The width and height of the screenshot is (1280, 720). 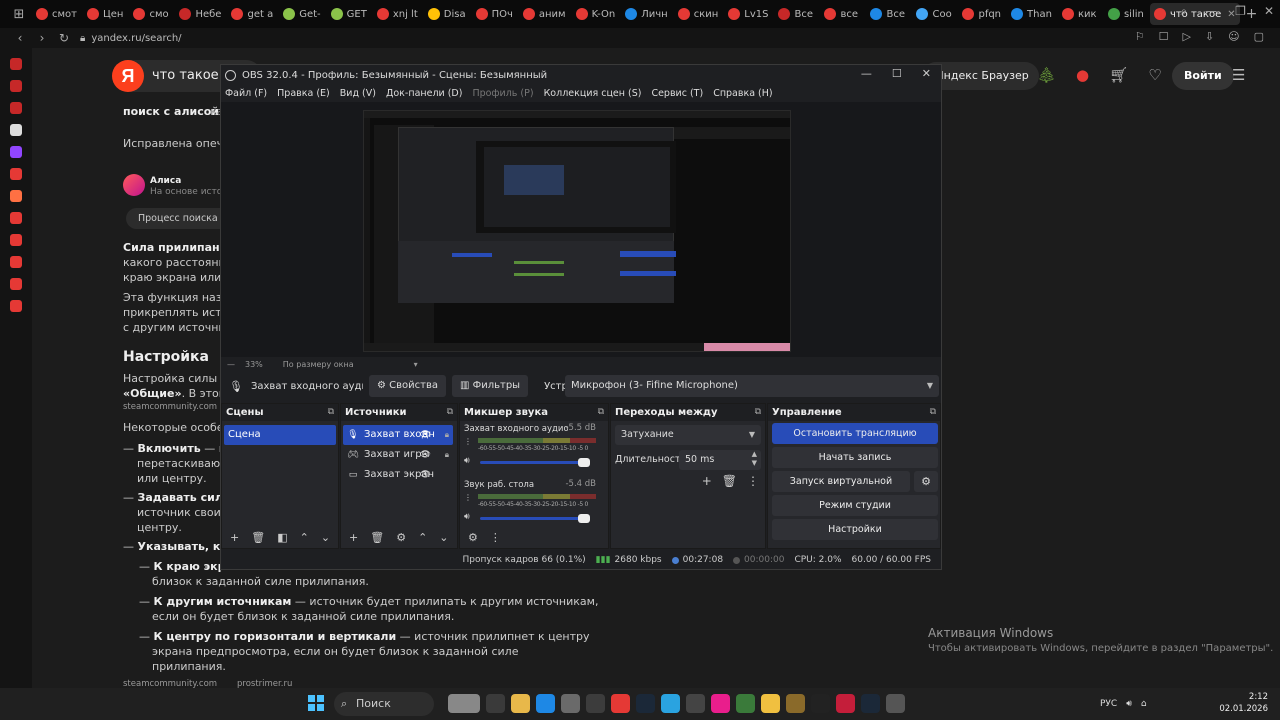 I want to click on alice-icon: ●, so click(x=1082, y=75).